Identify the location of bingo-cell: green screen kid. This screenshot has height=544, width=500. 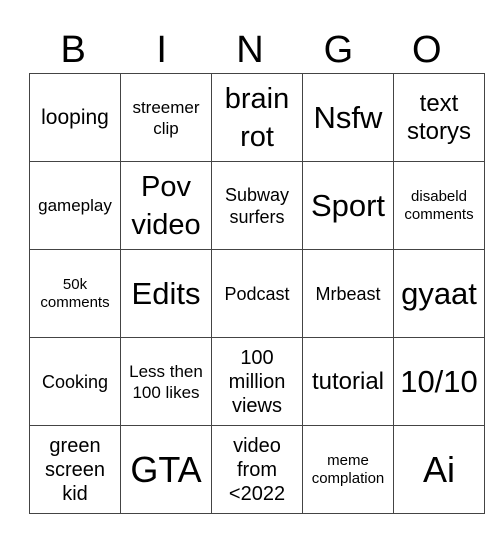
(75, 469).